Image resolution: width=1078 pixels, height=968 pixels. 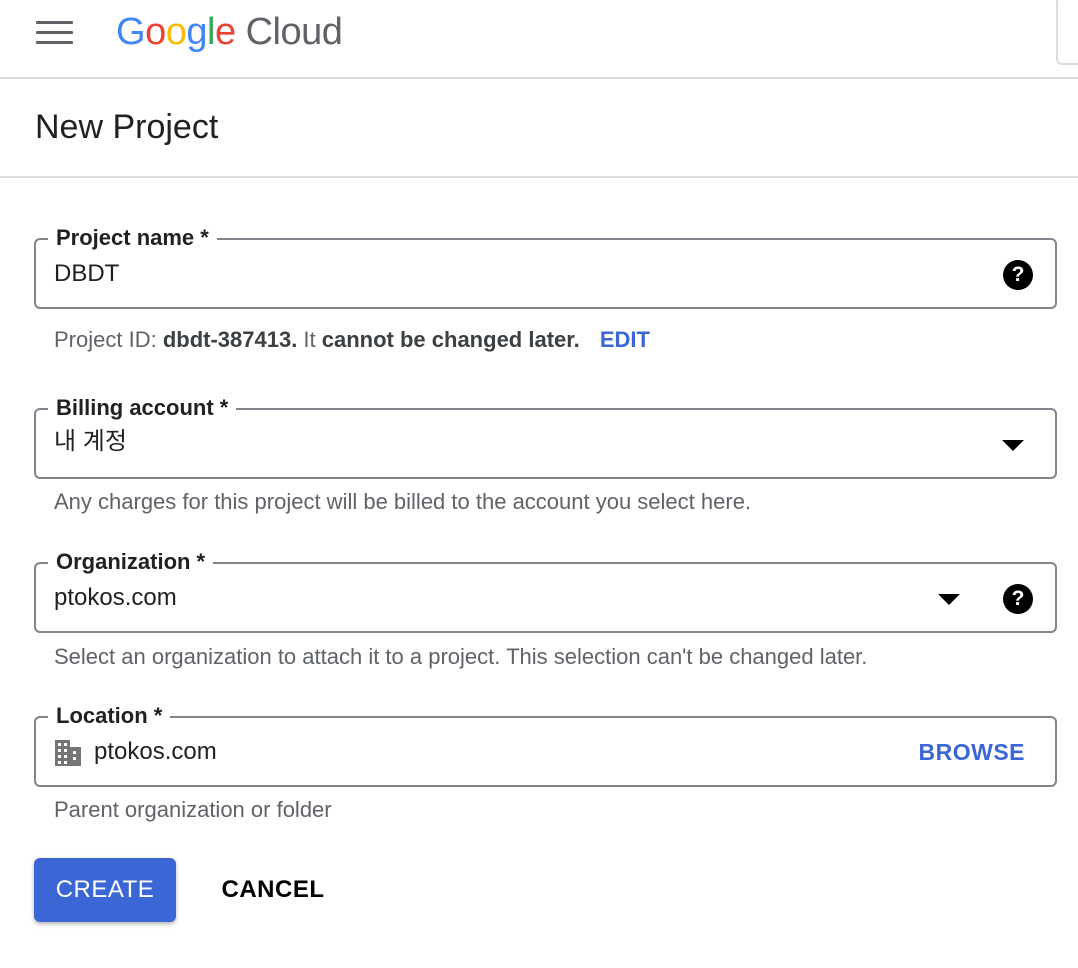 What do you see at coordinates (625, 339) in the screenshot?
I see `edit-project-id-link: EDIT` at bounding box center [625, 339].